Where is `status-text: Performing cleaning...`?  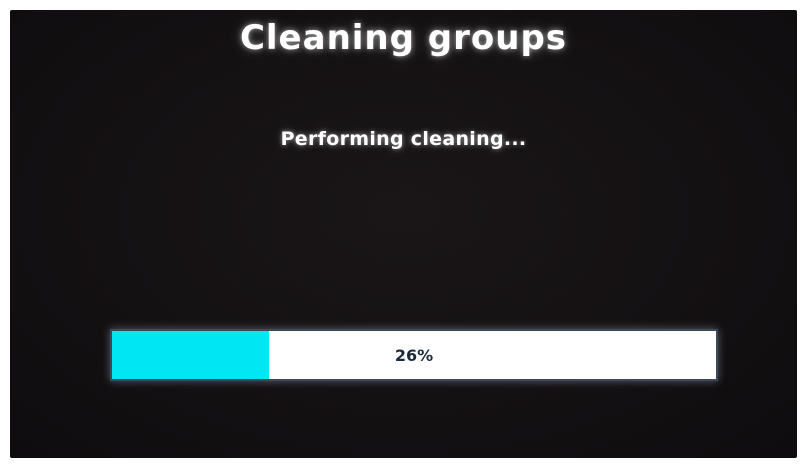
status-text: Performing cleaning... is located at coordinates (403, 139).